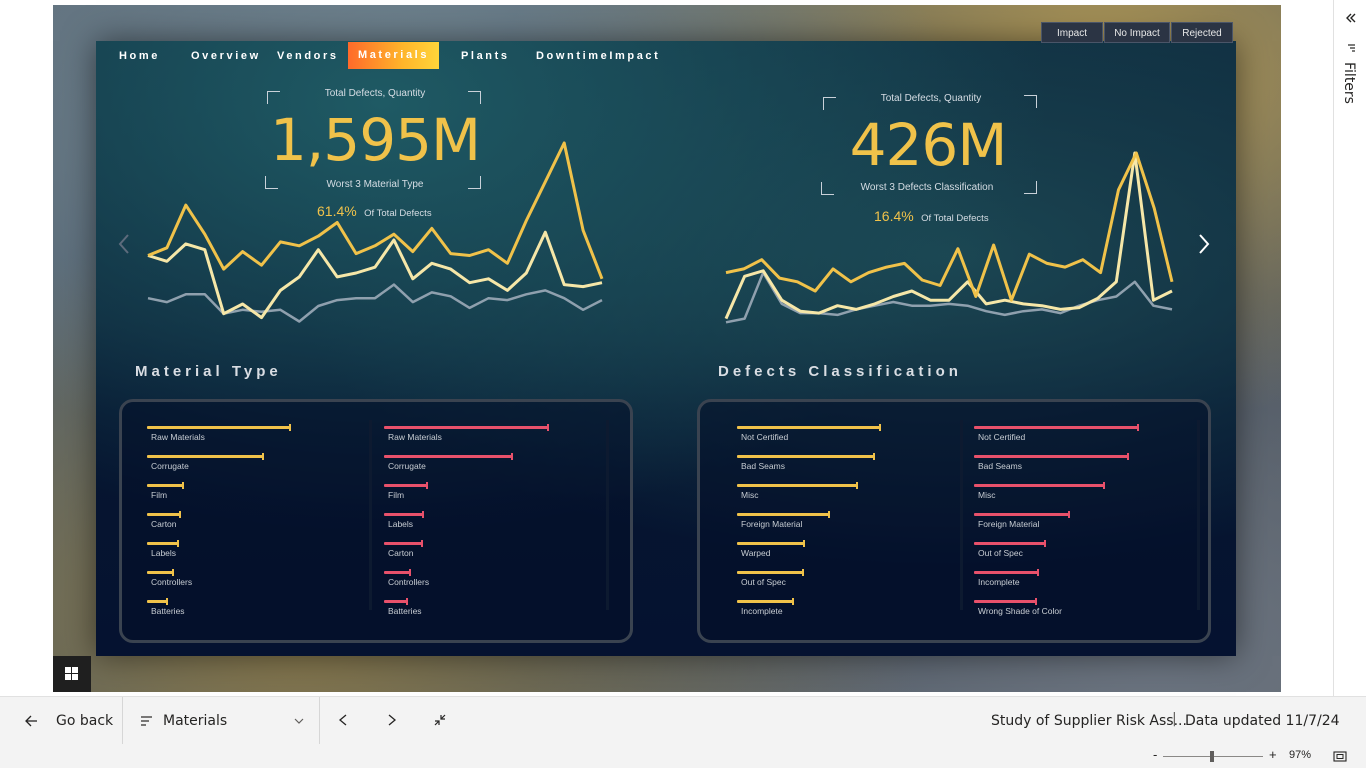 This screenshot has width=1366, height=768. What do you see at coordinates (999, 582) in the screenshot?
I see `defects-noimpact-label: Incomplete` at bounding box center [999, 582].